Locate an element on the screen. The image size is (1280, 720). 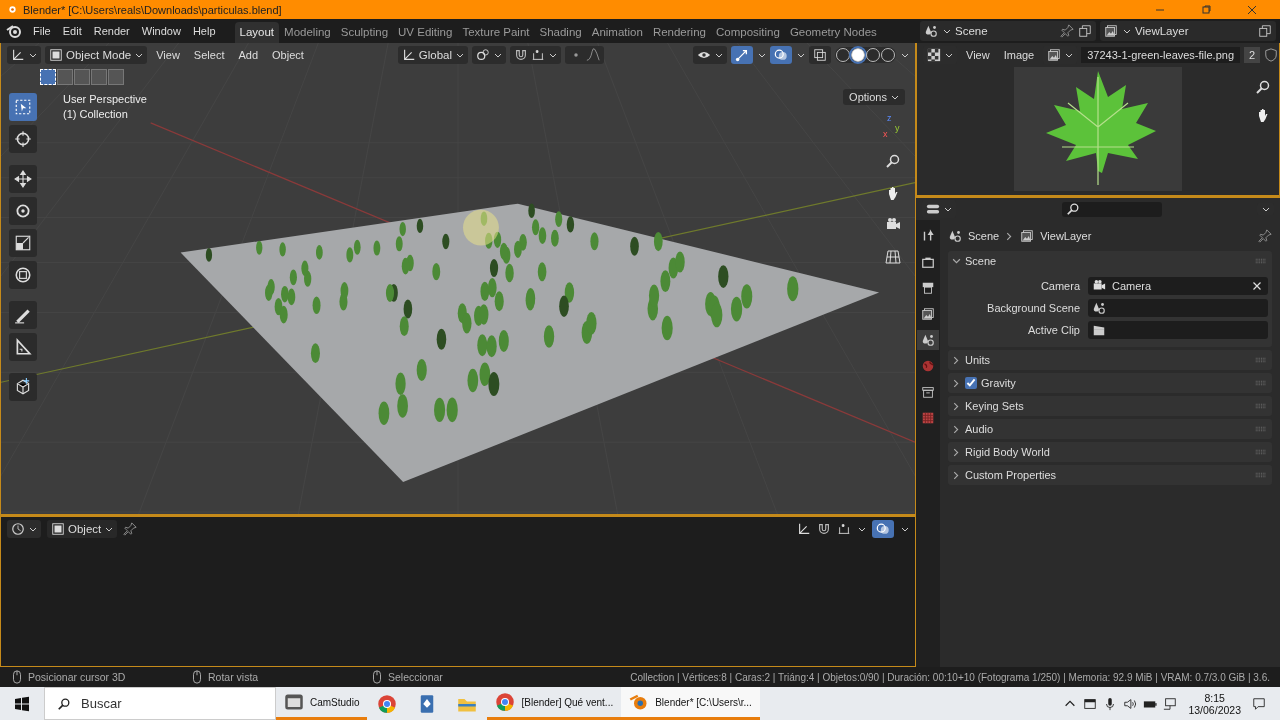
workspace-tab: Compositing is located at coordinates (747, 32).